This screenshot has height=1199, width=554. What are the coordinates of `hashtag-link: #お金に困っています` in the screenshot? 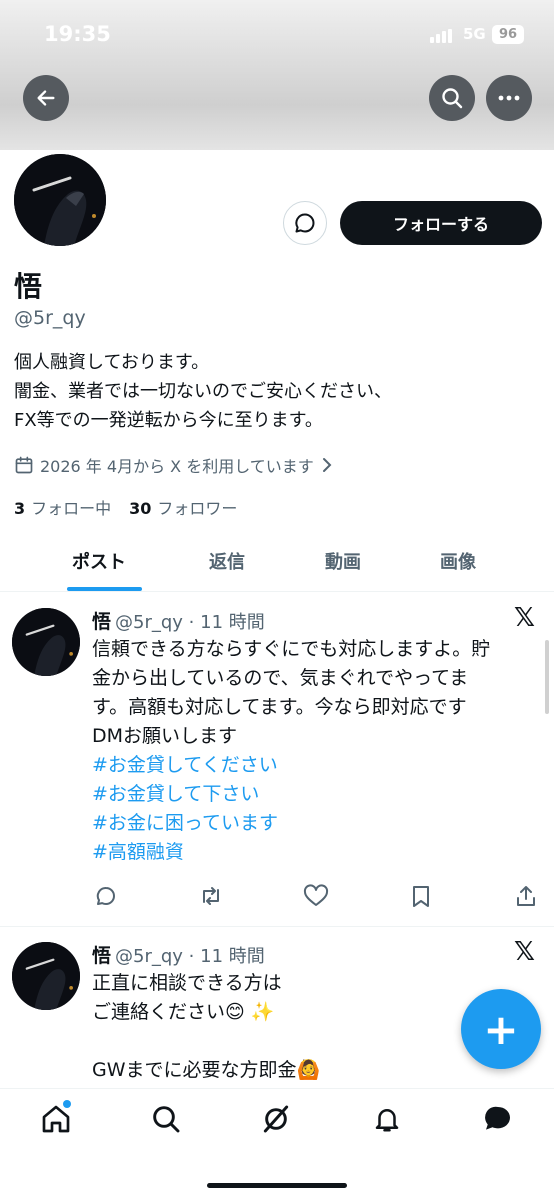 It's located at (315, 823).